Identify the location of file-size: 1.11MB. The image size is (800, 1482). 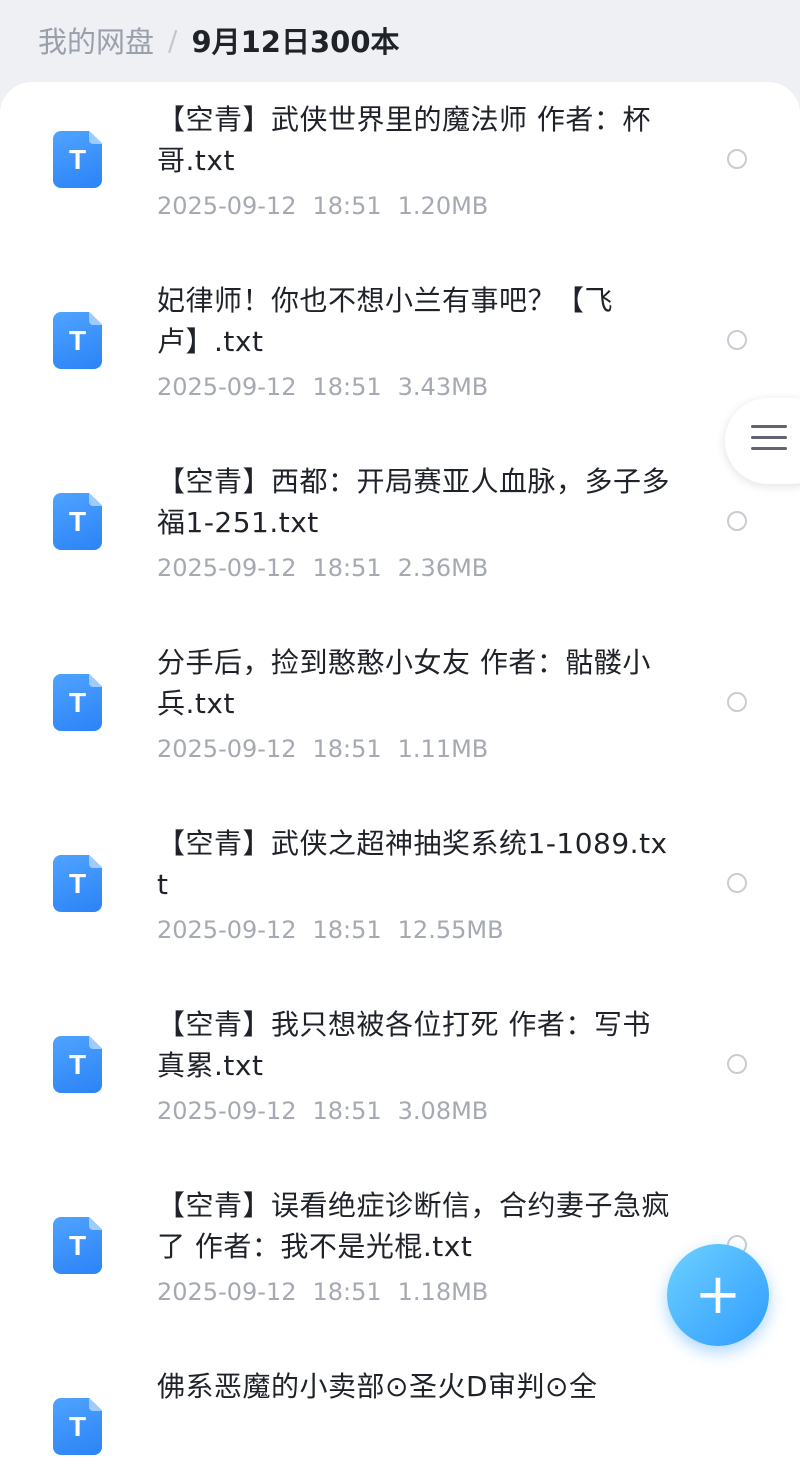
(443, 749).